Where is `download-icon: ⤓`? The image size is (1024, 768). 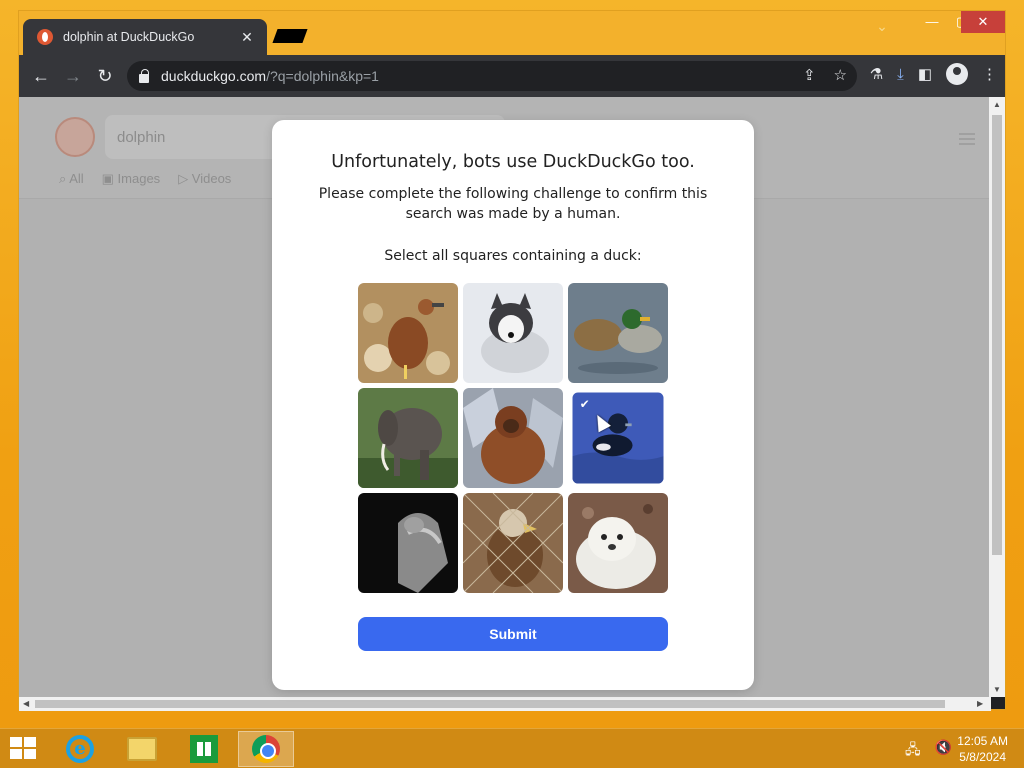 download-icon: ⤓ is located at coordinates (900, 74).